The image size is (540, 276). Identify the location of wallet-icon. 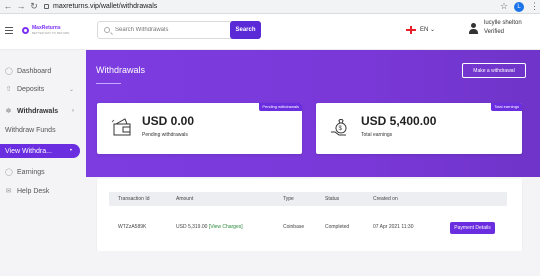
(121, 127).